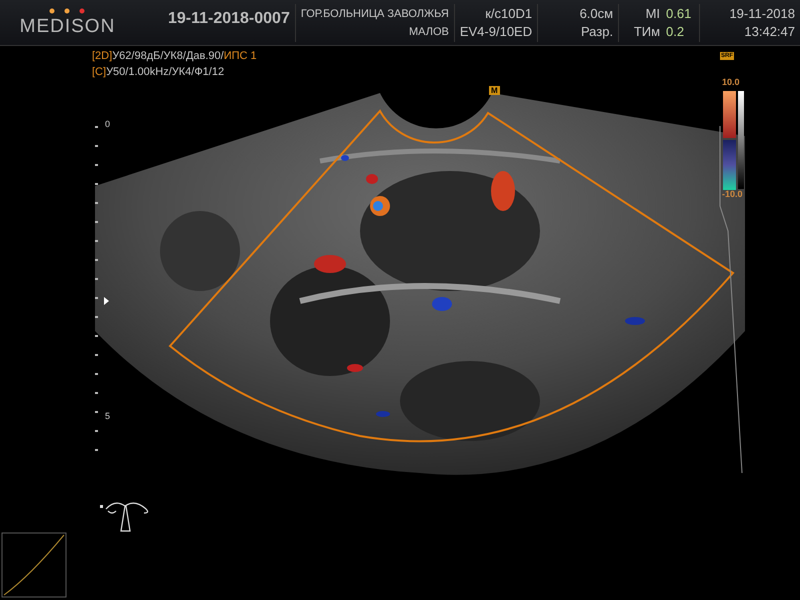 The width and height of the screenshot is (800, 600). I want to click on parameter-extra: ИПС 1, so click(240, 56).